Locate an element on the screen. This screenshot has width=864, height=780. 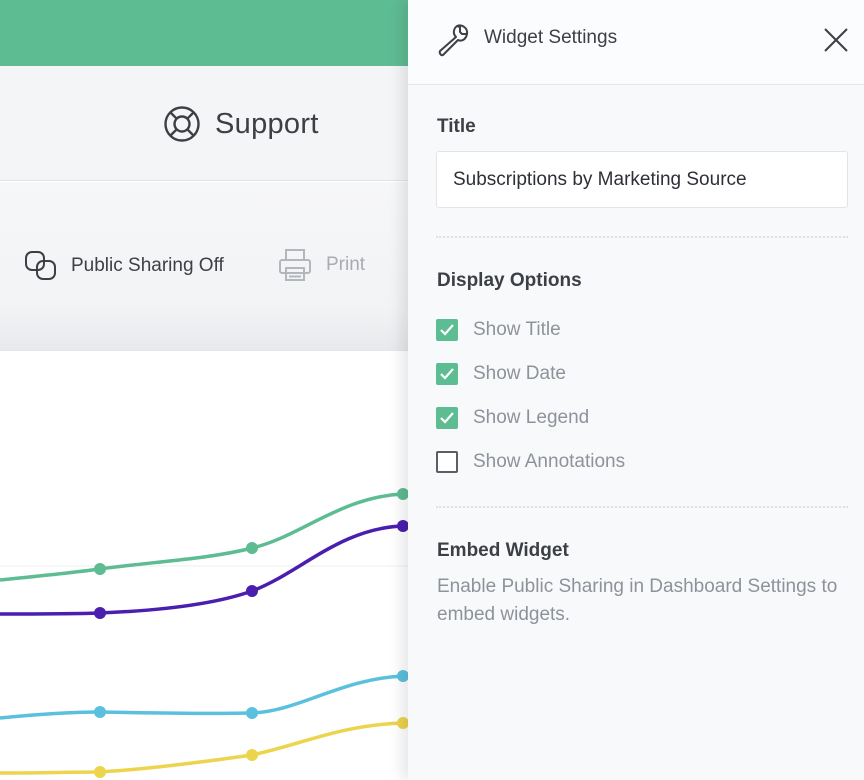
series-line-purple is located at coordinates (202, 570).